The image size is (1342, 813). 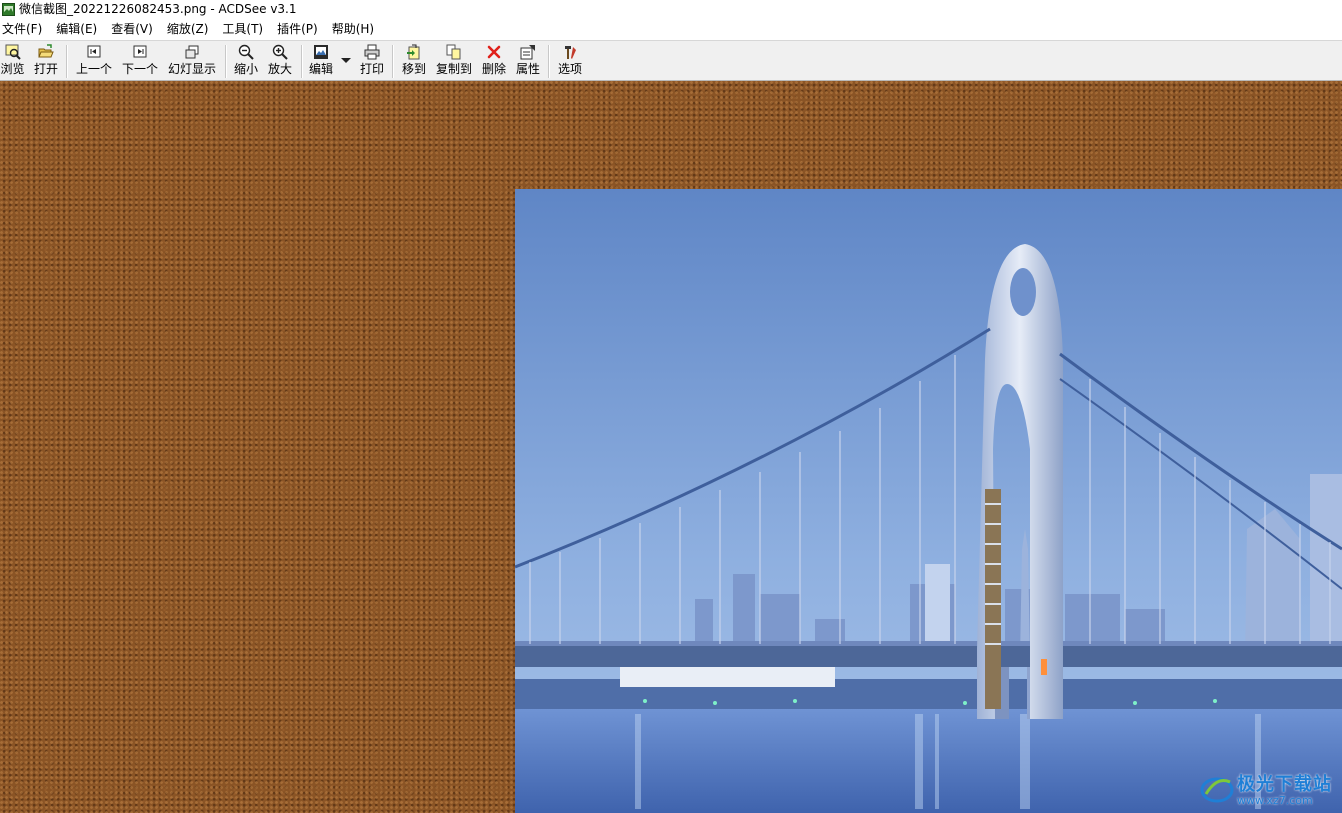 What do you see at coordinates (192, 52) in the screenshot?
I see `slideshow-icon` at bounding box center [192, 52].